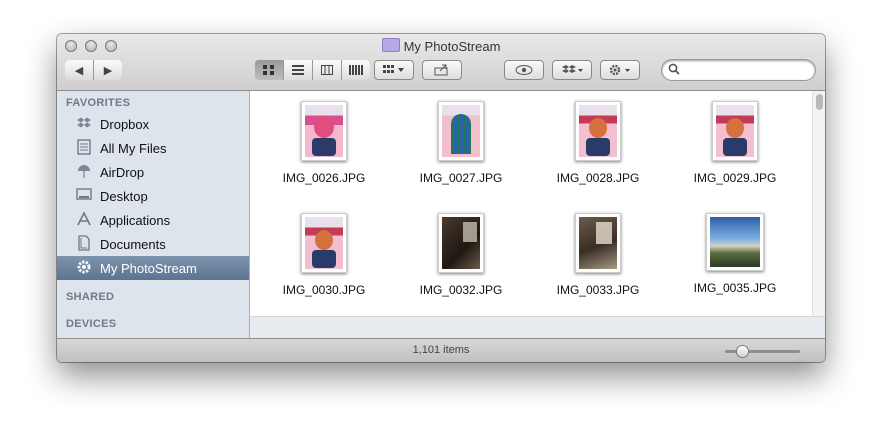 The height and width of the screenshot is (441, 882). Describe the element at coordinates (133, 244) in the screenshot. I see `sidebar-item-label: Documents` at that location.